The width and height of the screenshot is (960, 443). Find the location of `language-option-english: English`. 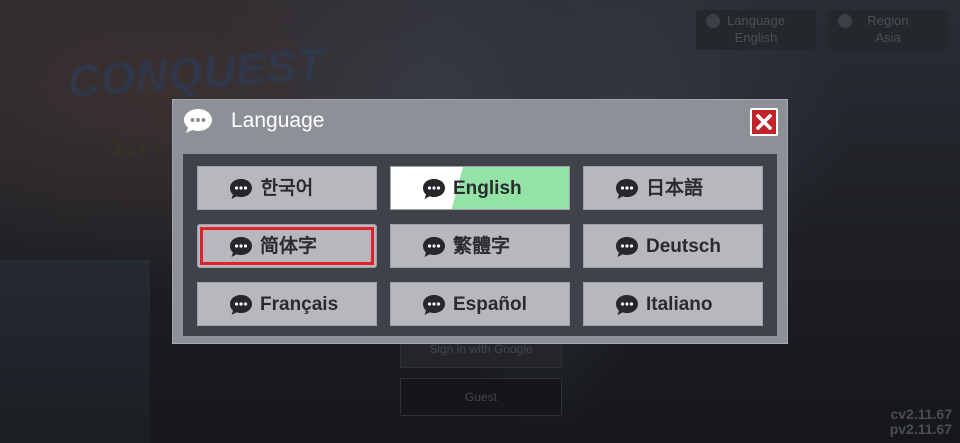

language-option-english: English is located at coordinates (480, 188).